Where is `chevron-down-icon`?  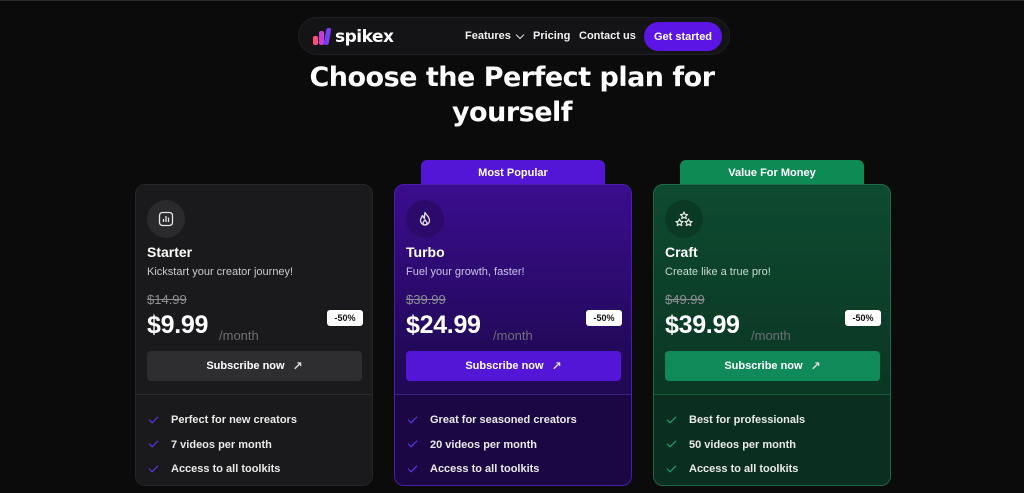
chevron-down-icon is located at coordinates (520, 34).